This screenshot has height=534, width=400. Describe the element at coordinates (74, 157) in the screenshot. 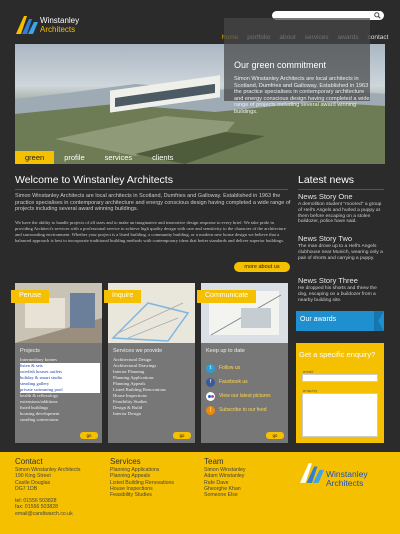

I see `tab-profile: profile` at that location.